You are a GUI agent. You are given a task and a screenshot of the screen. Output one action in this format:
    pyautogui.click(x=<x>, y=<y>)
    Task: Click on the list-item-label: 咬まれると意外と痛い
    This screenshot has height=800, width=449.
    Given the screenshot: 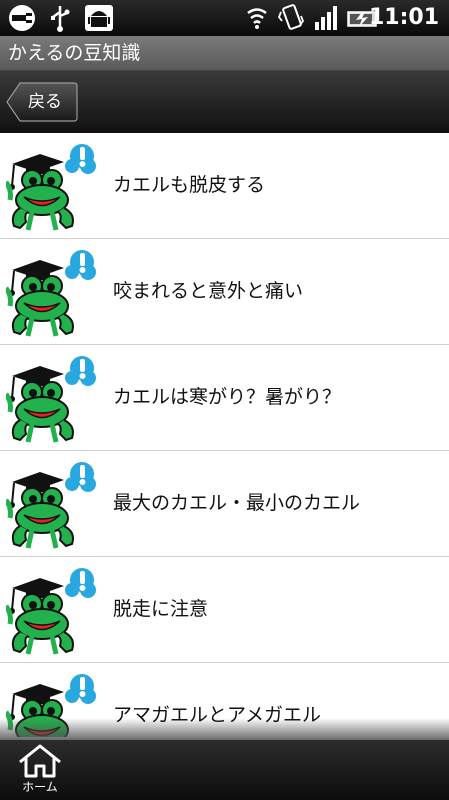 What is the action you would take?
    pyautogui.click(x=208, y=291)
    